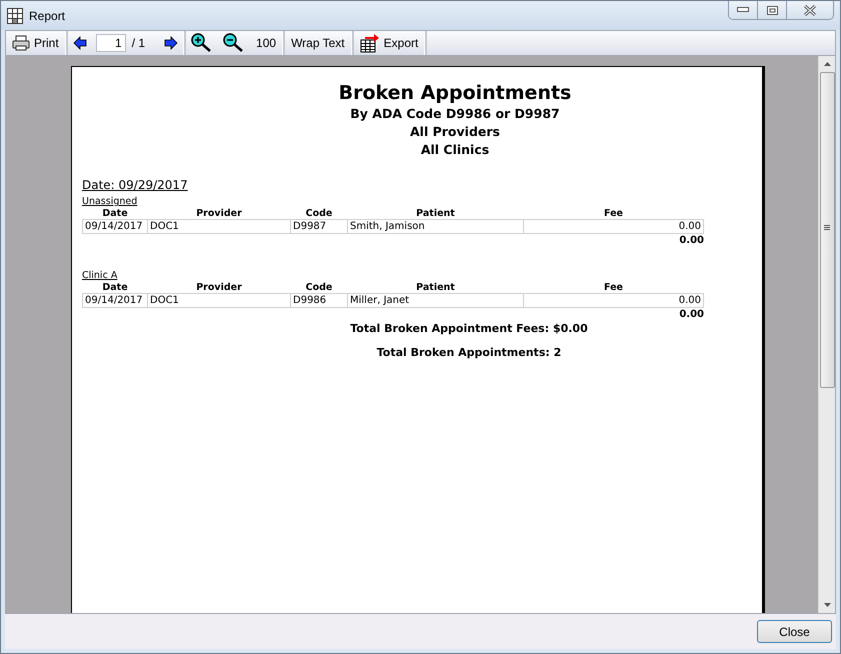 This screenshot has width=841, height=654. I want to click on report-subtitle: All Clinics, so click(455, 150).